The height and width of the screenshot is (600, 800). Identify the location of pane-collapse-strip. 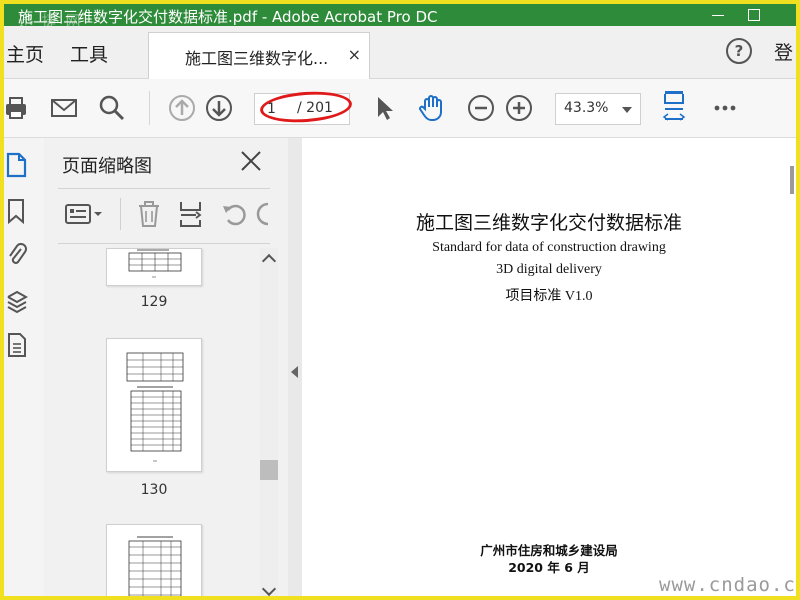
(295, 367).